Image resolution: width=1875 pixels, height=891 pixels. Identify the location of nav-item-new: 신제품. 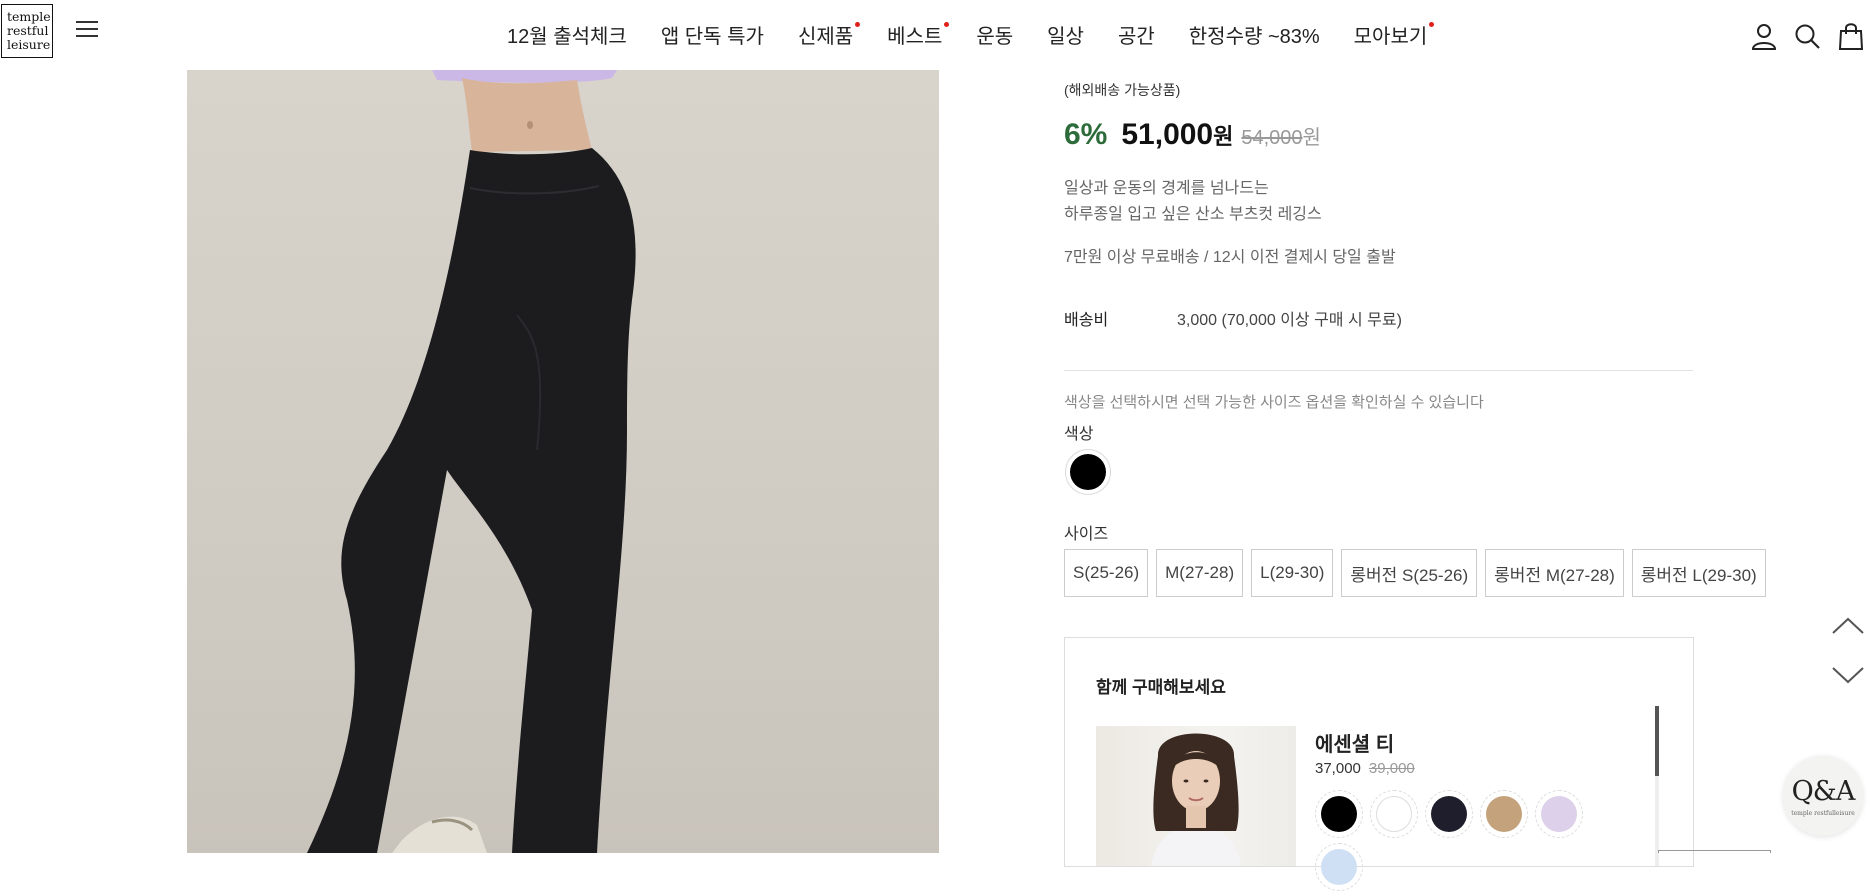
(829, 34).